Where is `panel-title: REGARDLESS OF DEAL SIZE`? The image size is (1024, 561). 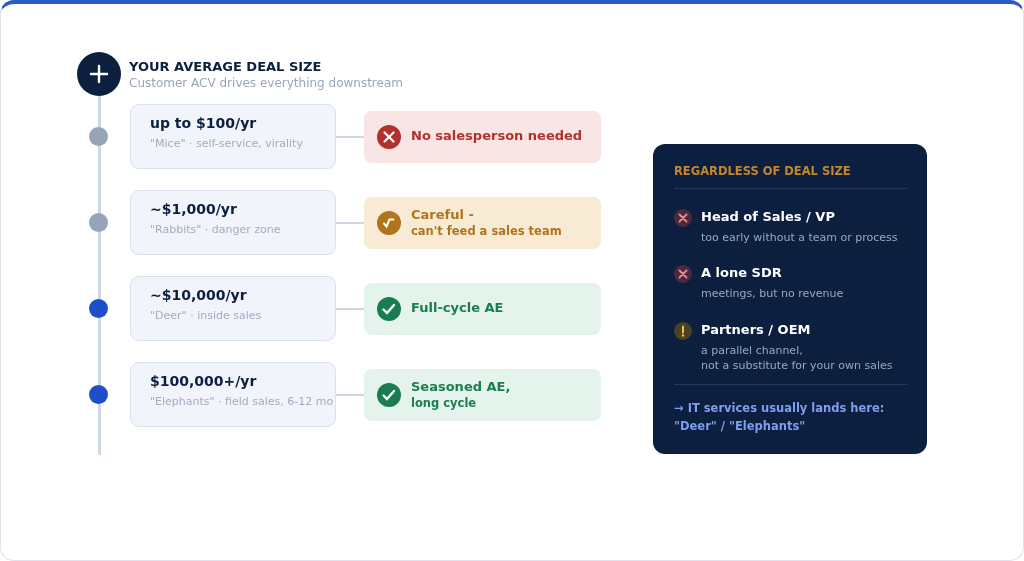
panel-title: REGARDLESS OF DEAL SIZE is located at coordinates (790, 176).